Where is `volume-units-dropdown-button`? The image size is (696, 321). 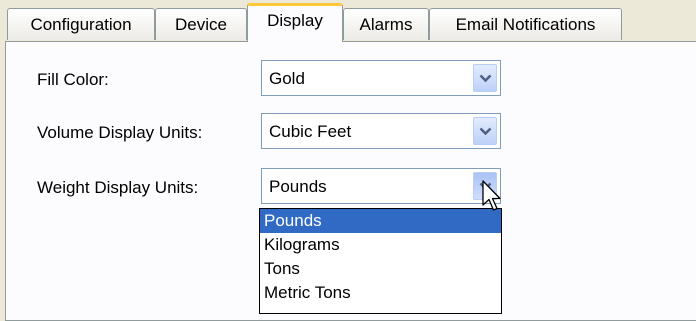
volume-units-dropdown-button is located at coordinates (485, 131).